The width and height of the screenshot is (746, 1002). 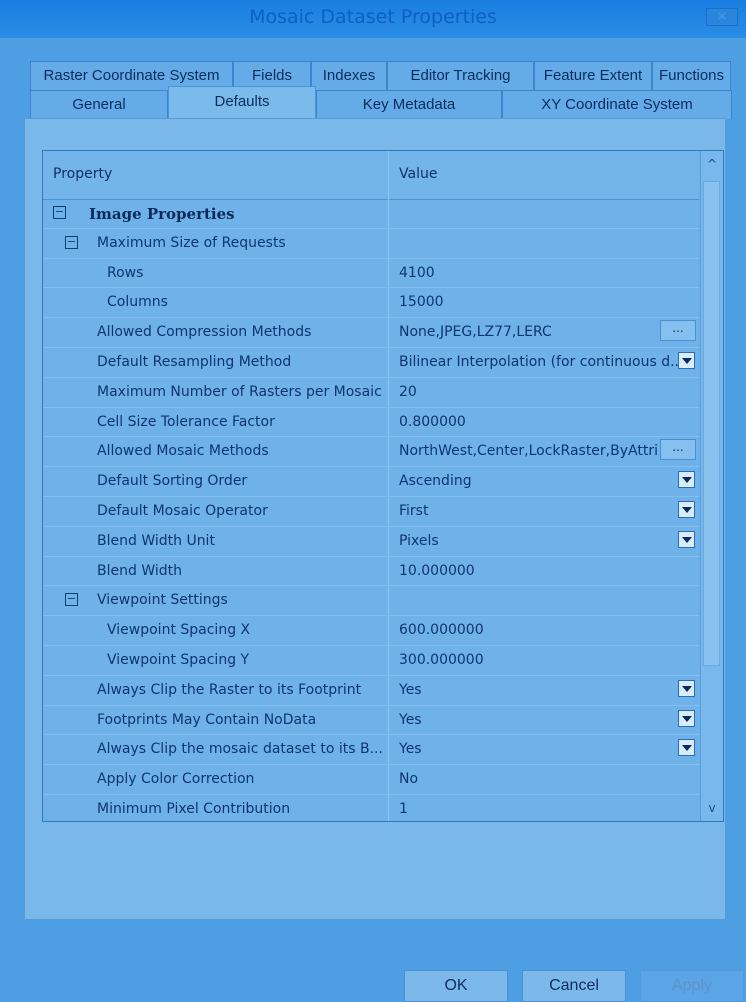 I want to click on property-value: NorthWest,Center,LockRaster,ByAttri, so click(x=541, y=451).